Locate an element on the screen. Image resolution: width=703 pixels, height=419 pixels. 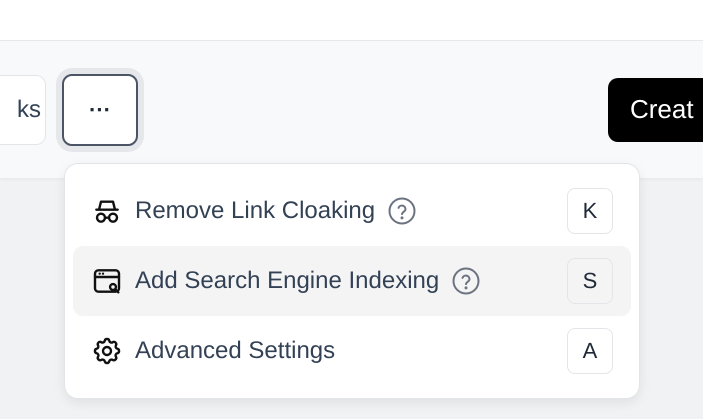
shortcut-key: S is located at coordinates (590, 281).